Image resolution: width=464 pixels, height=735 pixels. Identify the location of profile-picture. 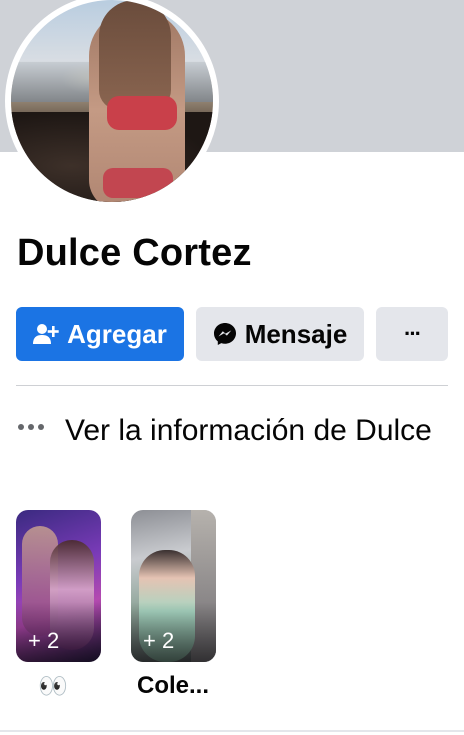
(112, 101).